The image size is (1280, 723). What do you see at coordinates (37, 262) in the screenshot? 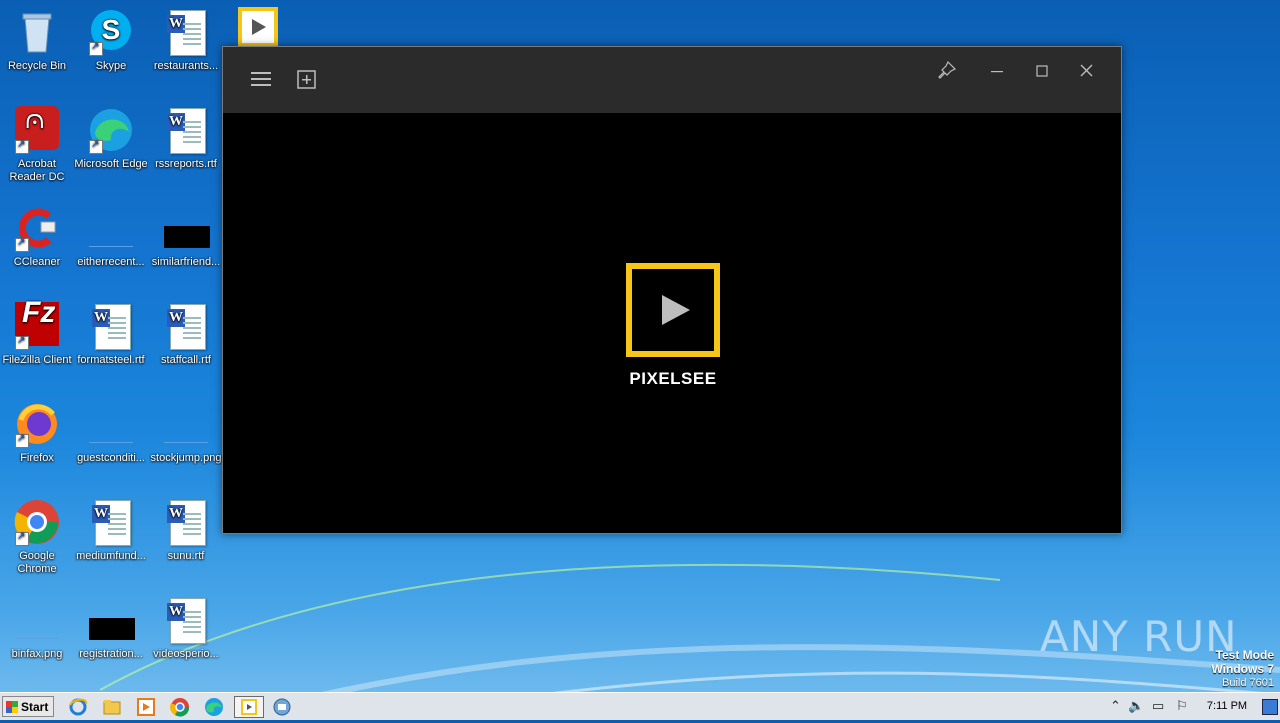
I see `desktop-icon-label: CCleaner` at bounding box center [37, 262].